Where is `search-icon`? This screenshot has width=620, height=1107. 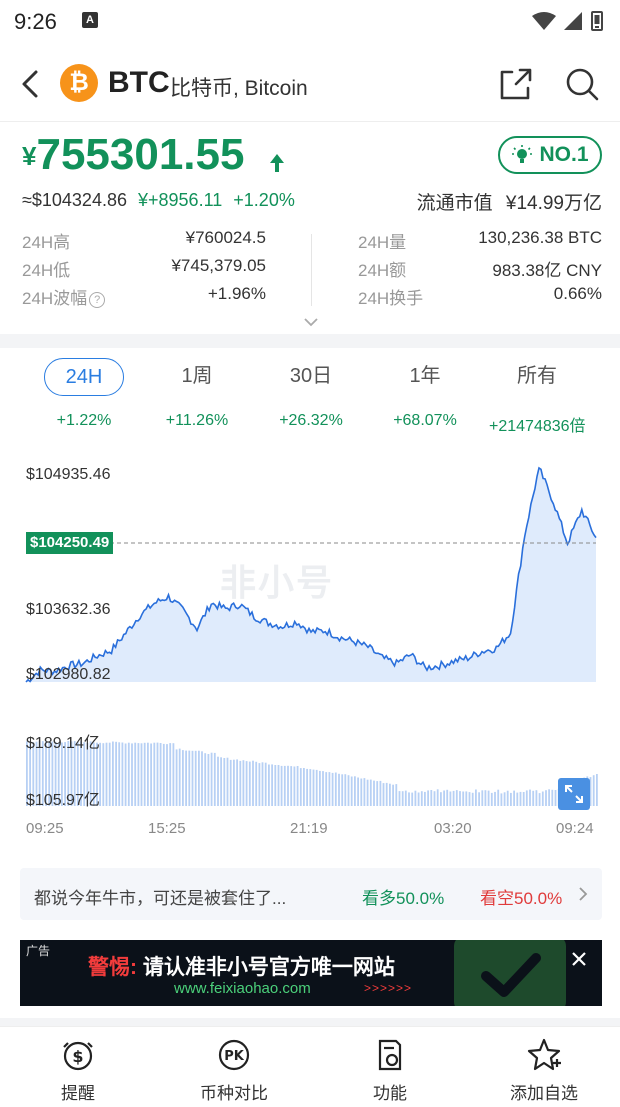
search-icon is located at coordinates (582, 84).